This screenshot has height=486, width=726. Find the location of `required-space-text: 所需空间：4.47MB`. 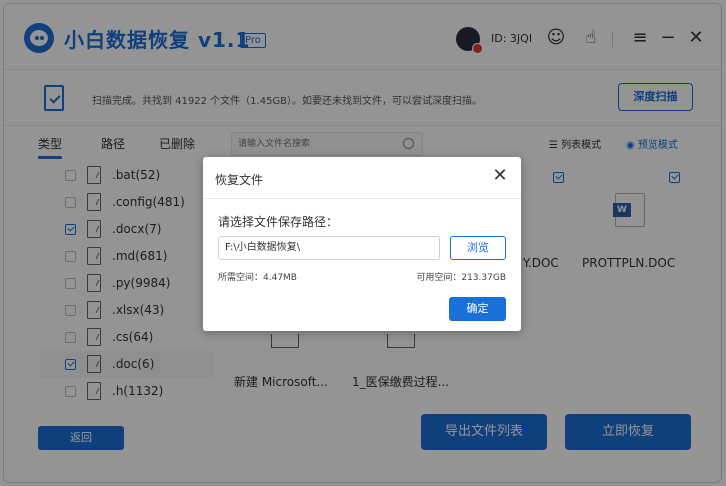

required-space-text: 所需空间：4.47MB is located at coordinates (257, 278).